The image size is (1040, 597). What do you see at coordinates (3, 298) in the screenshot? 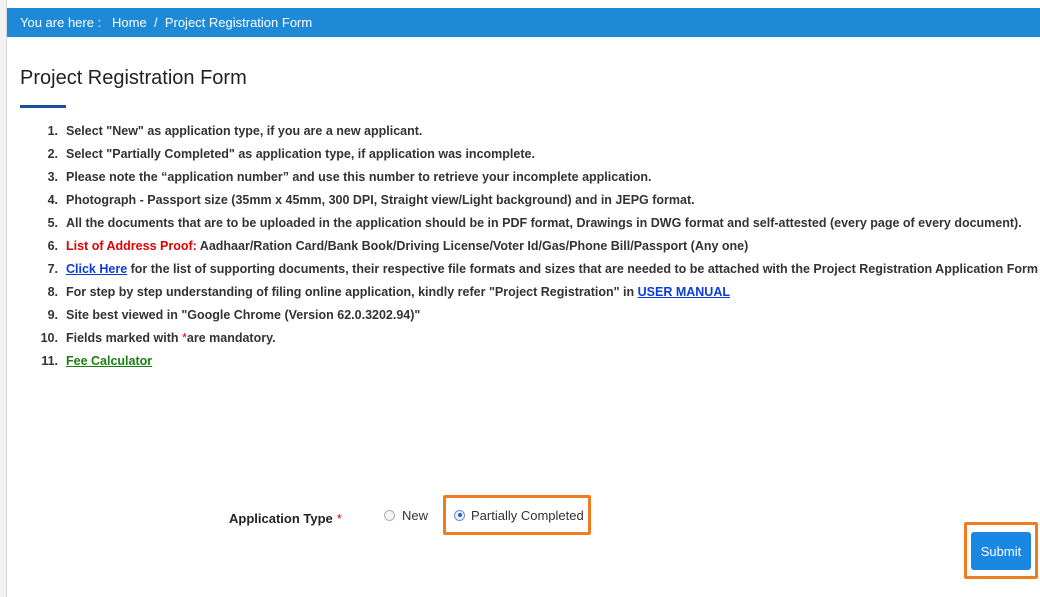
I see `left-frame-border` at bounding box center [3, 298].